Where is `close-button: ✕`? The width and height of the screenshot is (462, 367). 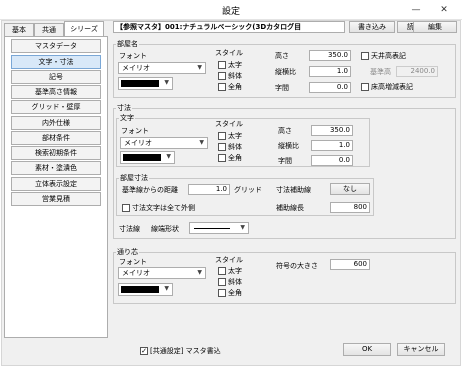 close-button: ✕ is located at coordinates (444, 10).